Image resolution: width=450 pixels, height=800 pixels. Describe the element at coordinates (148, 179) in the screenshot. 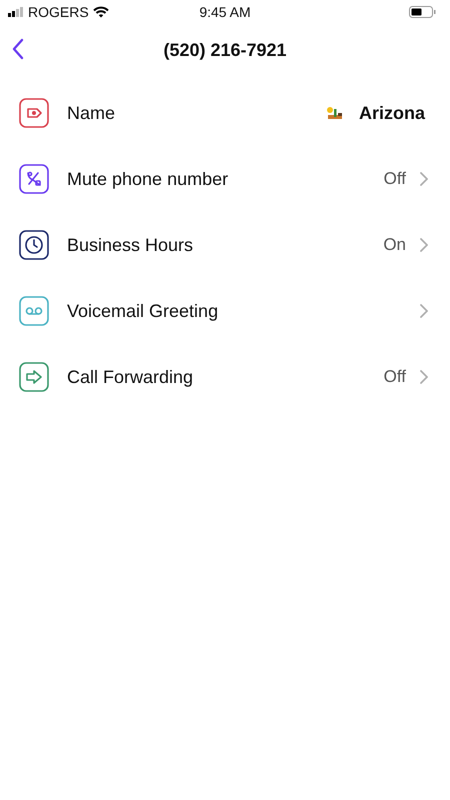

I see `row-label: Mute phone number` at that location.